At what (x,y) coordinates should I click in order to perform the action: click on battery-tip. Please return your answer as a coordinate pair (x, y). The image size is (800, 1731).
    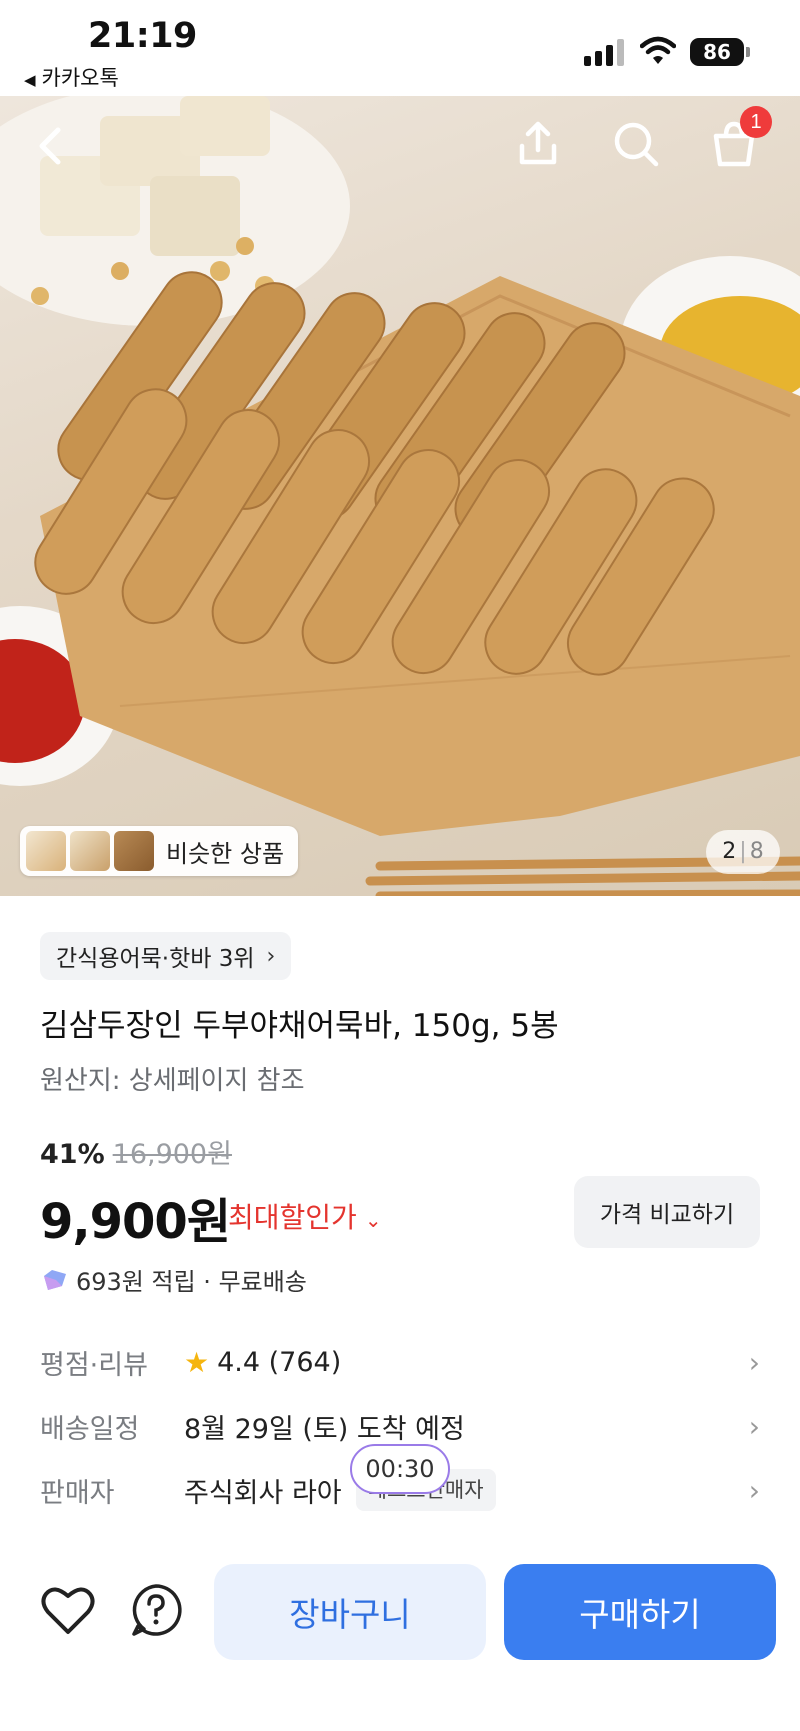
    Looking at the image, I should click on (748, 52).